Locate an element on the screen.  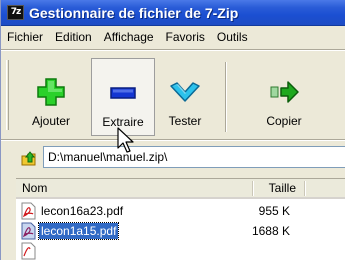
column-name-header: Nom is located at coordinates (34, 188).